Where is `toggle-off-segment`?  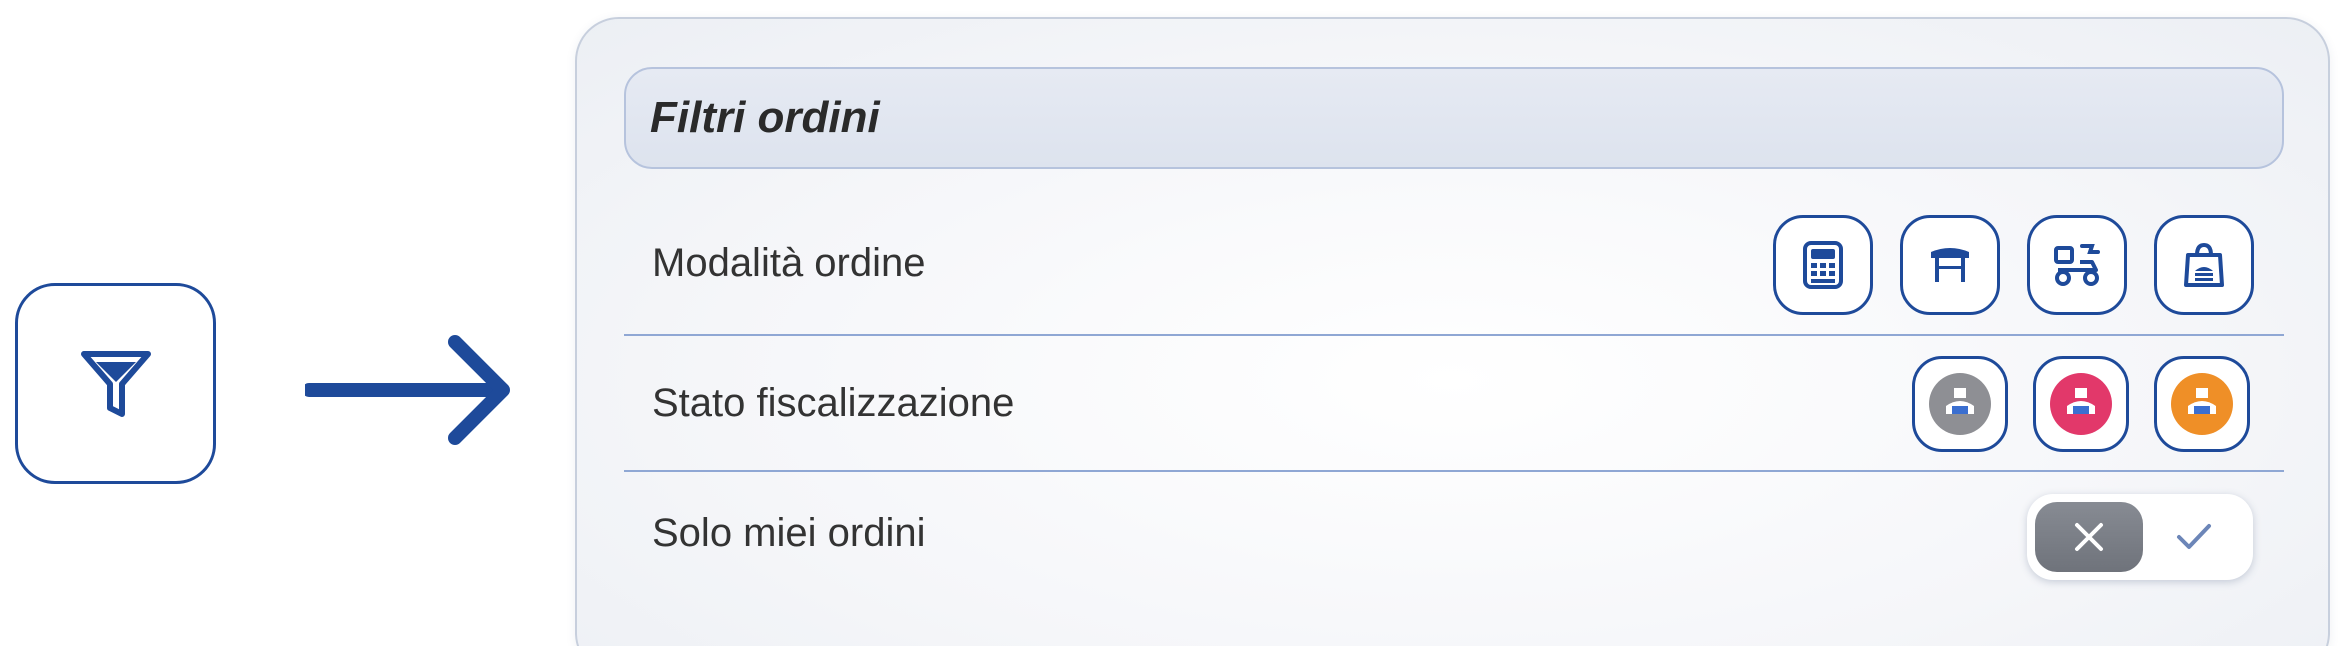 toggle-off-segment is located at coordinates (2089, 537).